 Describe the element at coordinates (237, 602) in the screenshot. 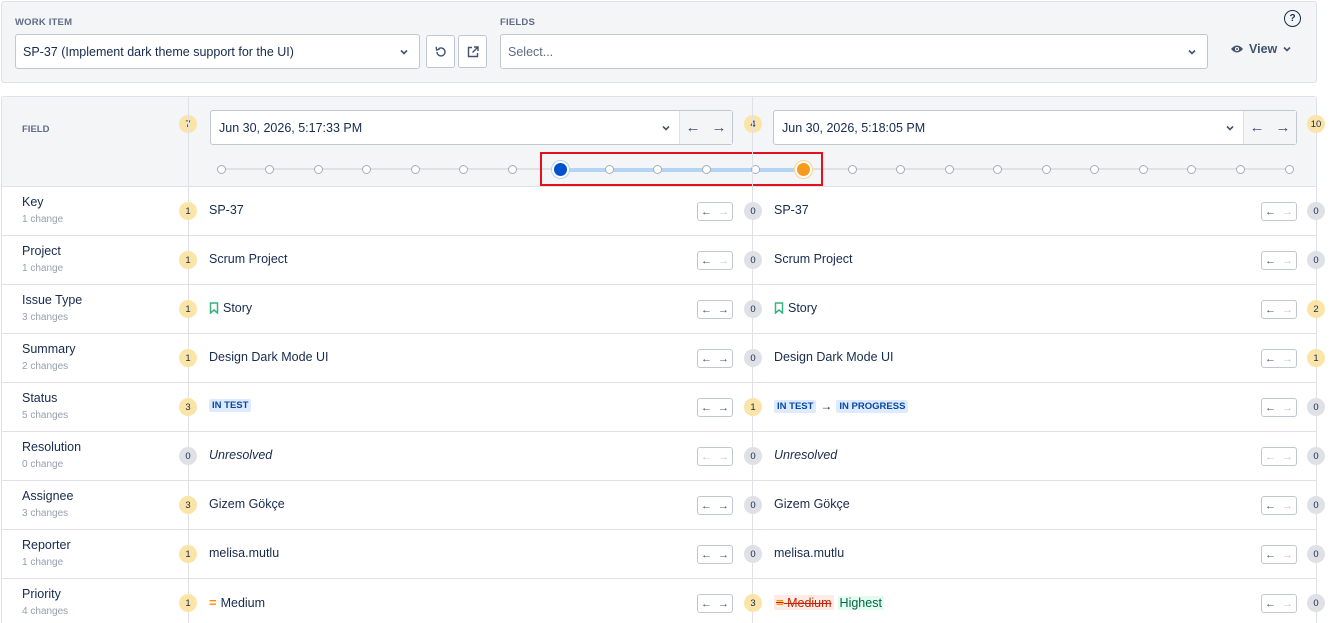

I see `left-value-cell: = Medium` at that location.